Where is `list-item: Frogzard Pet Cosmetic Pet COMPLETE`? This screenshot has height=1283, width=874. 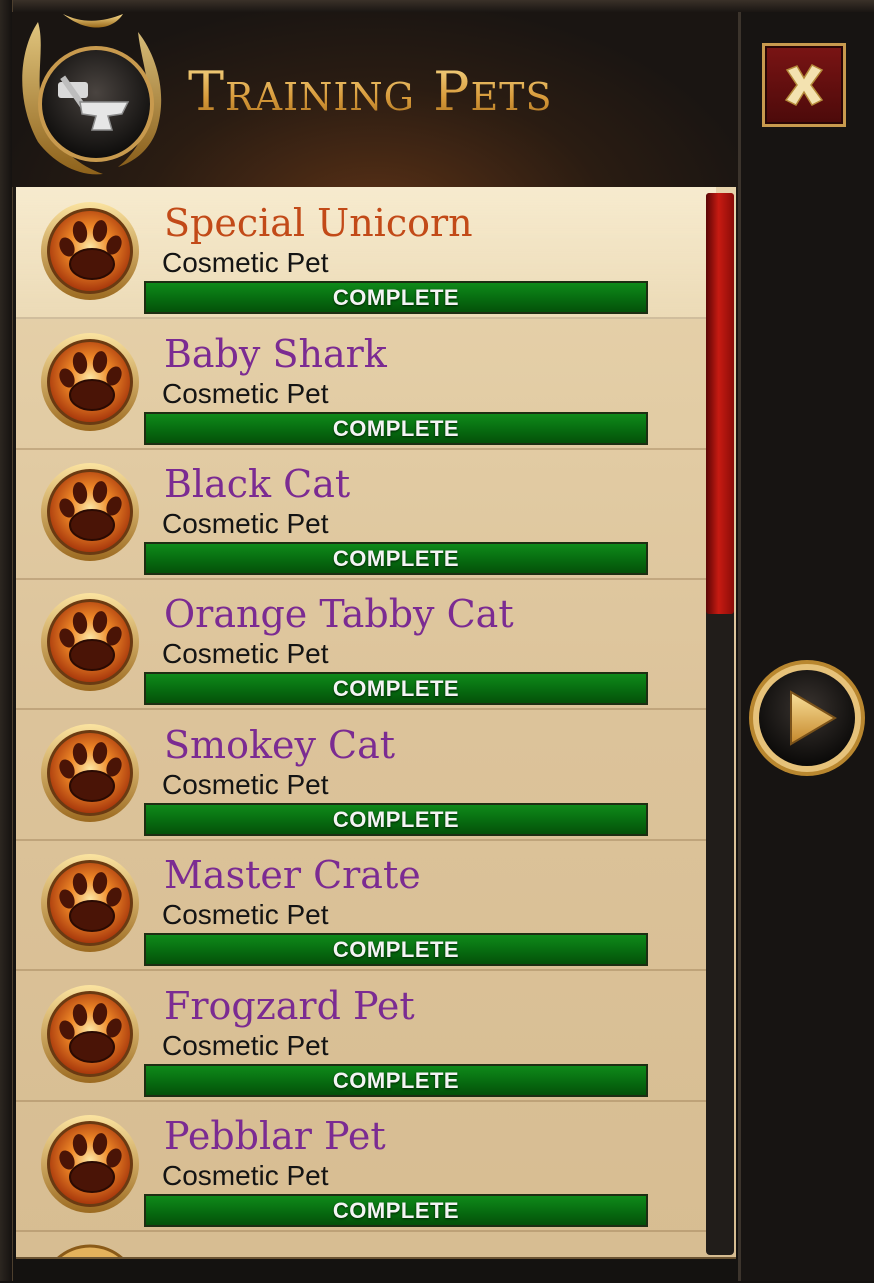
list-item: Frogzard Pet Cosmetic Pet COMPLETE is located at coordinates (366, 1036).